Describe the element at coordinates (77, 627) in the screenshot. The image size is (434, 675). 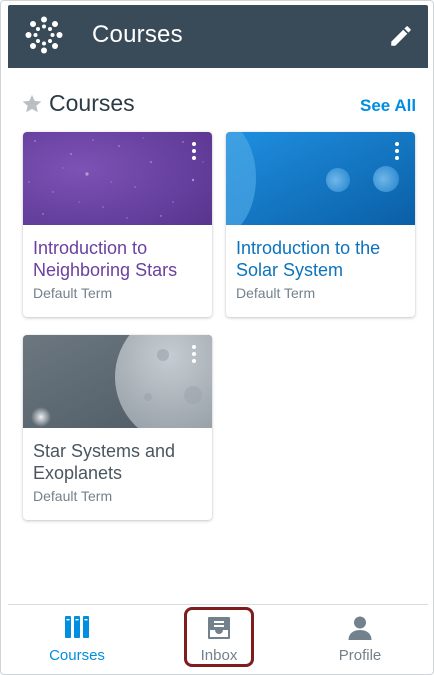
I see `courses-icon` at that location.